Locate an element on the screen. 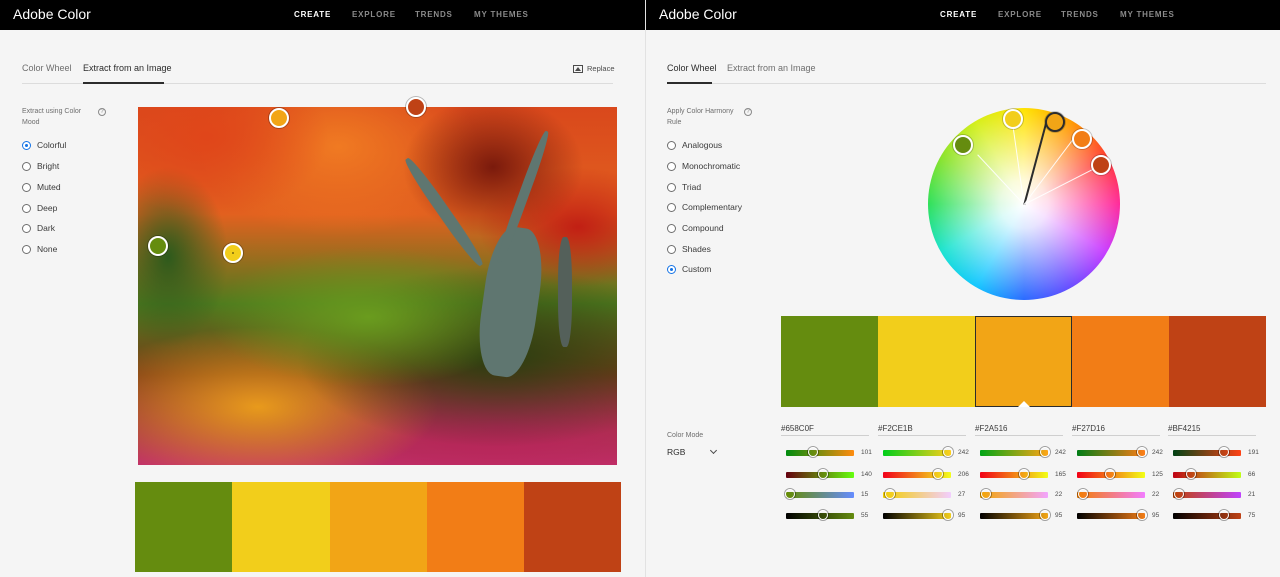 Image resolution: width=1280 pixels, height=577 pixels. palette-swatch-3-selected is located at coordinates (1023, 361).